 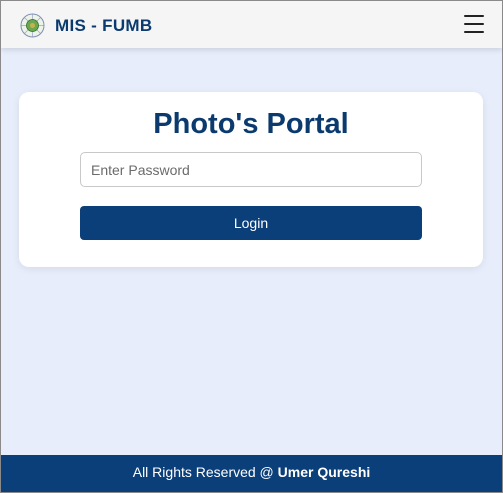 What do you see at coordinates (251, 223) in the screenshot?
I see `login-button: Login` at bounding box center [251, 223].